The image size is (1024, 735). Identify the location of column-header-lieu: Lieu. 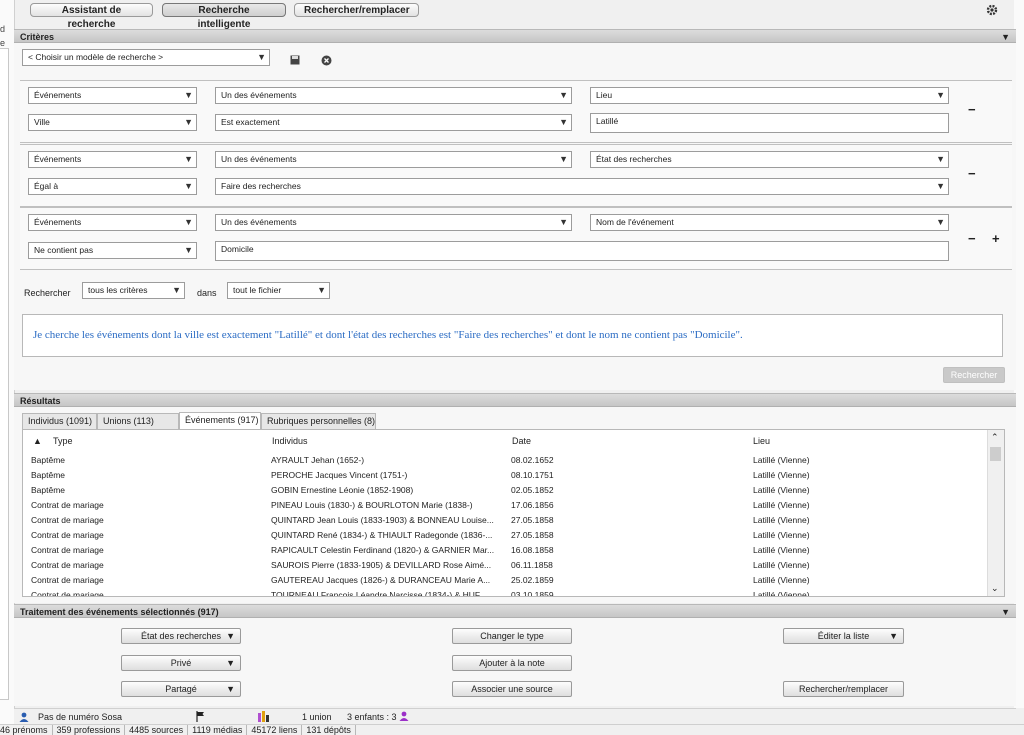
(761, 441).